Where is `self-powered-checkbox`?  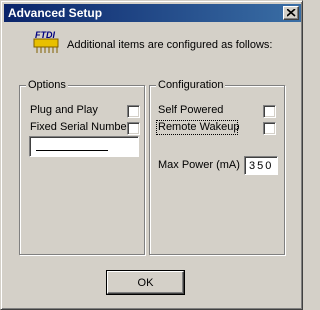
self-powered-checkbox is located at coordinates (269, 111).